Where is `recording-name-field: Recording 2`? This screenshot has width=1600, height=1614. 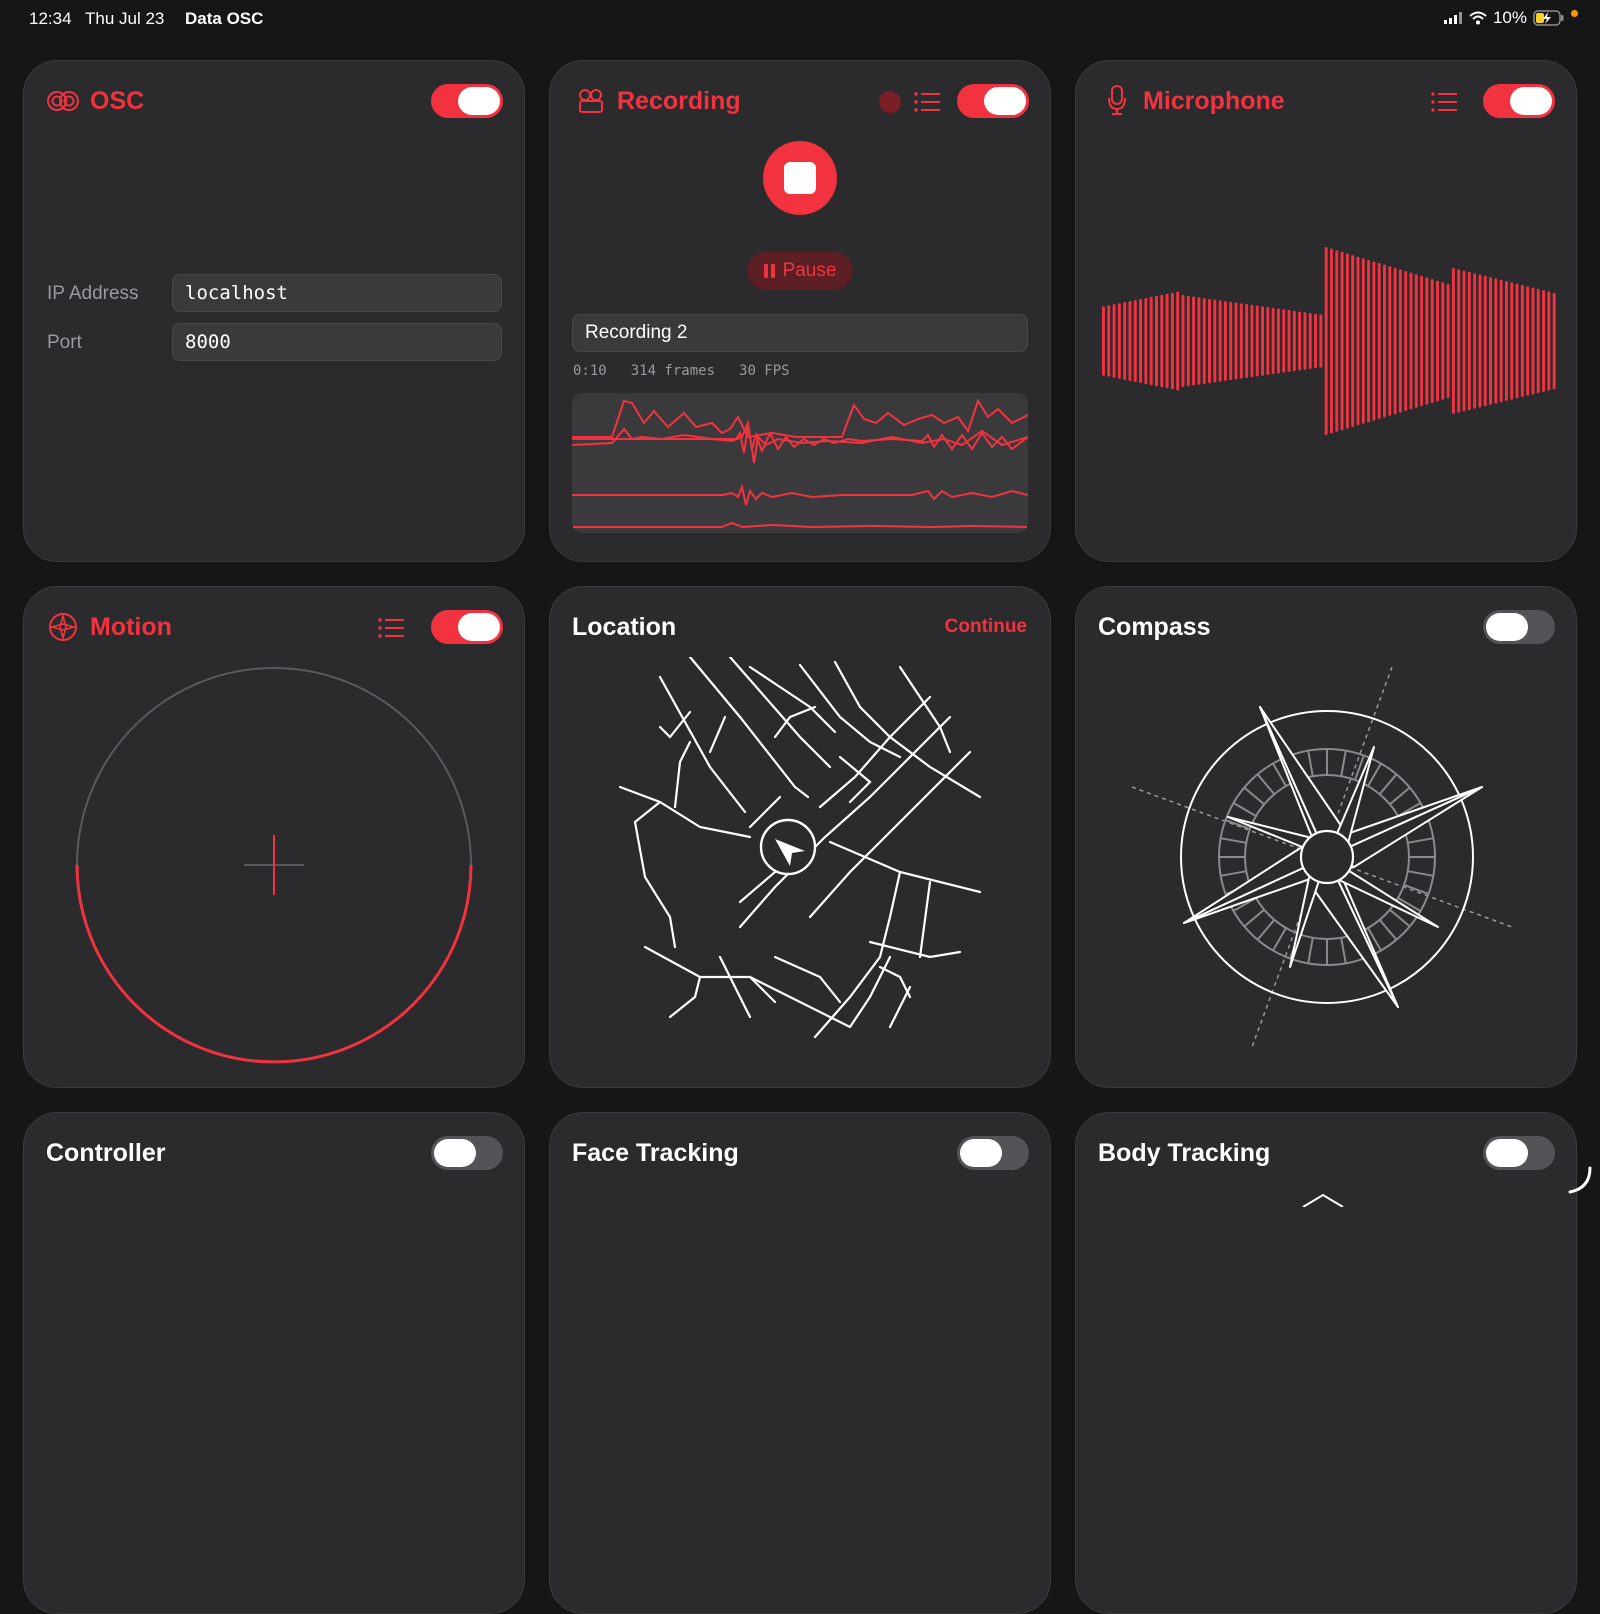
recording-name-field: Recording 2 is located at coordinates (800, 333).